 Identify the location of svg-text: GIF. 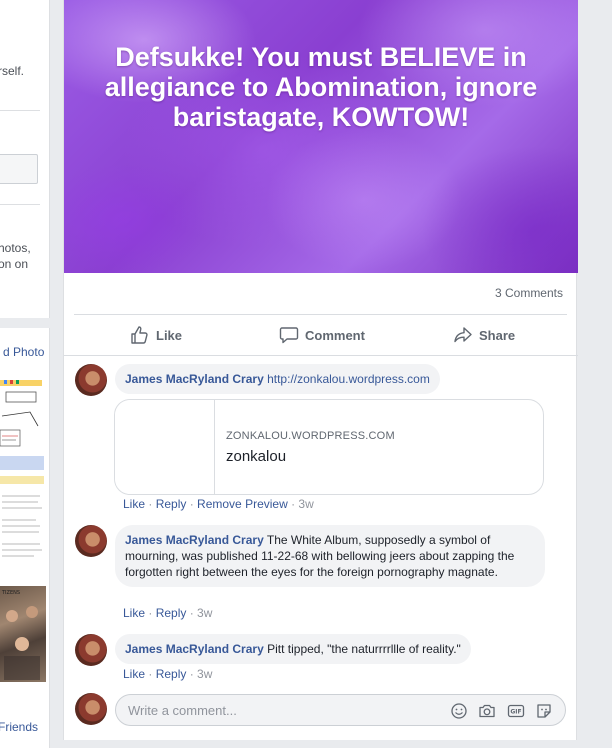
(515, 712).